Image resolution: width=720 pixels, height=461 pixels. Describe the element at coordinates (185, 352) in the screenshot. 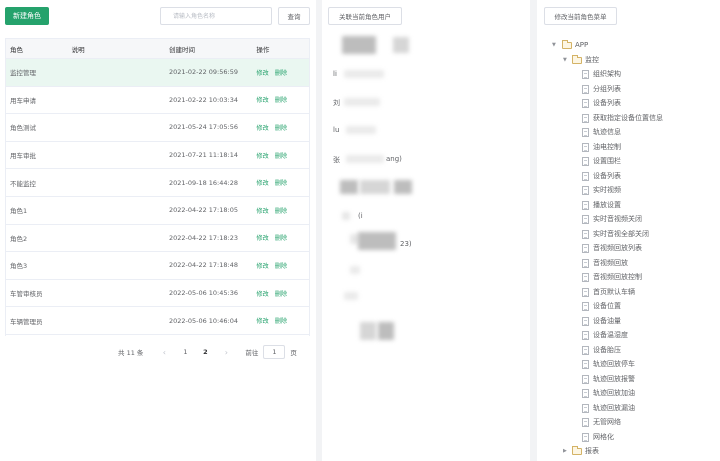

I see `page-1: 1` at that location.